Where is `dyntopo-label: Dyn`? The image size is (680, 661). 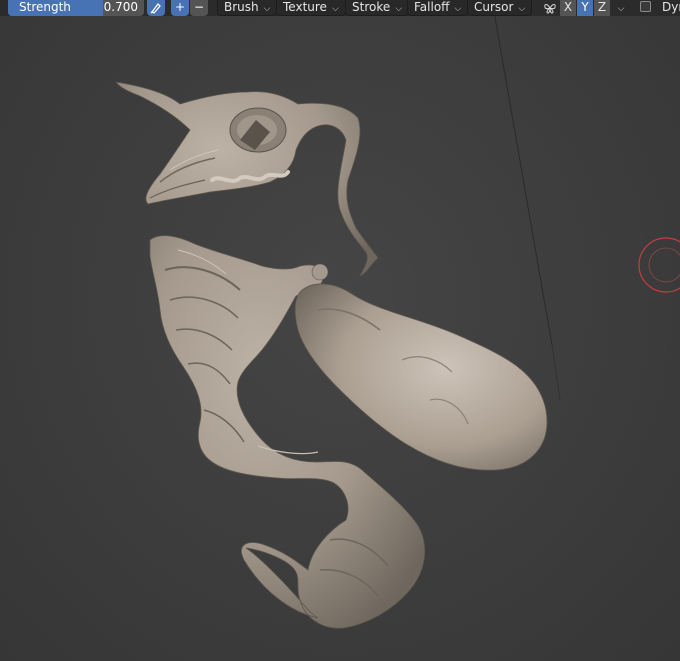
dyntopo-label: Dyn is located at coordinates (671, 7).